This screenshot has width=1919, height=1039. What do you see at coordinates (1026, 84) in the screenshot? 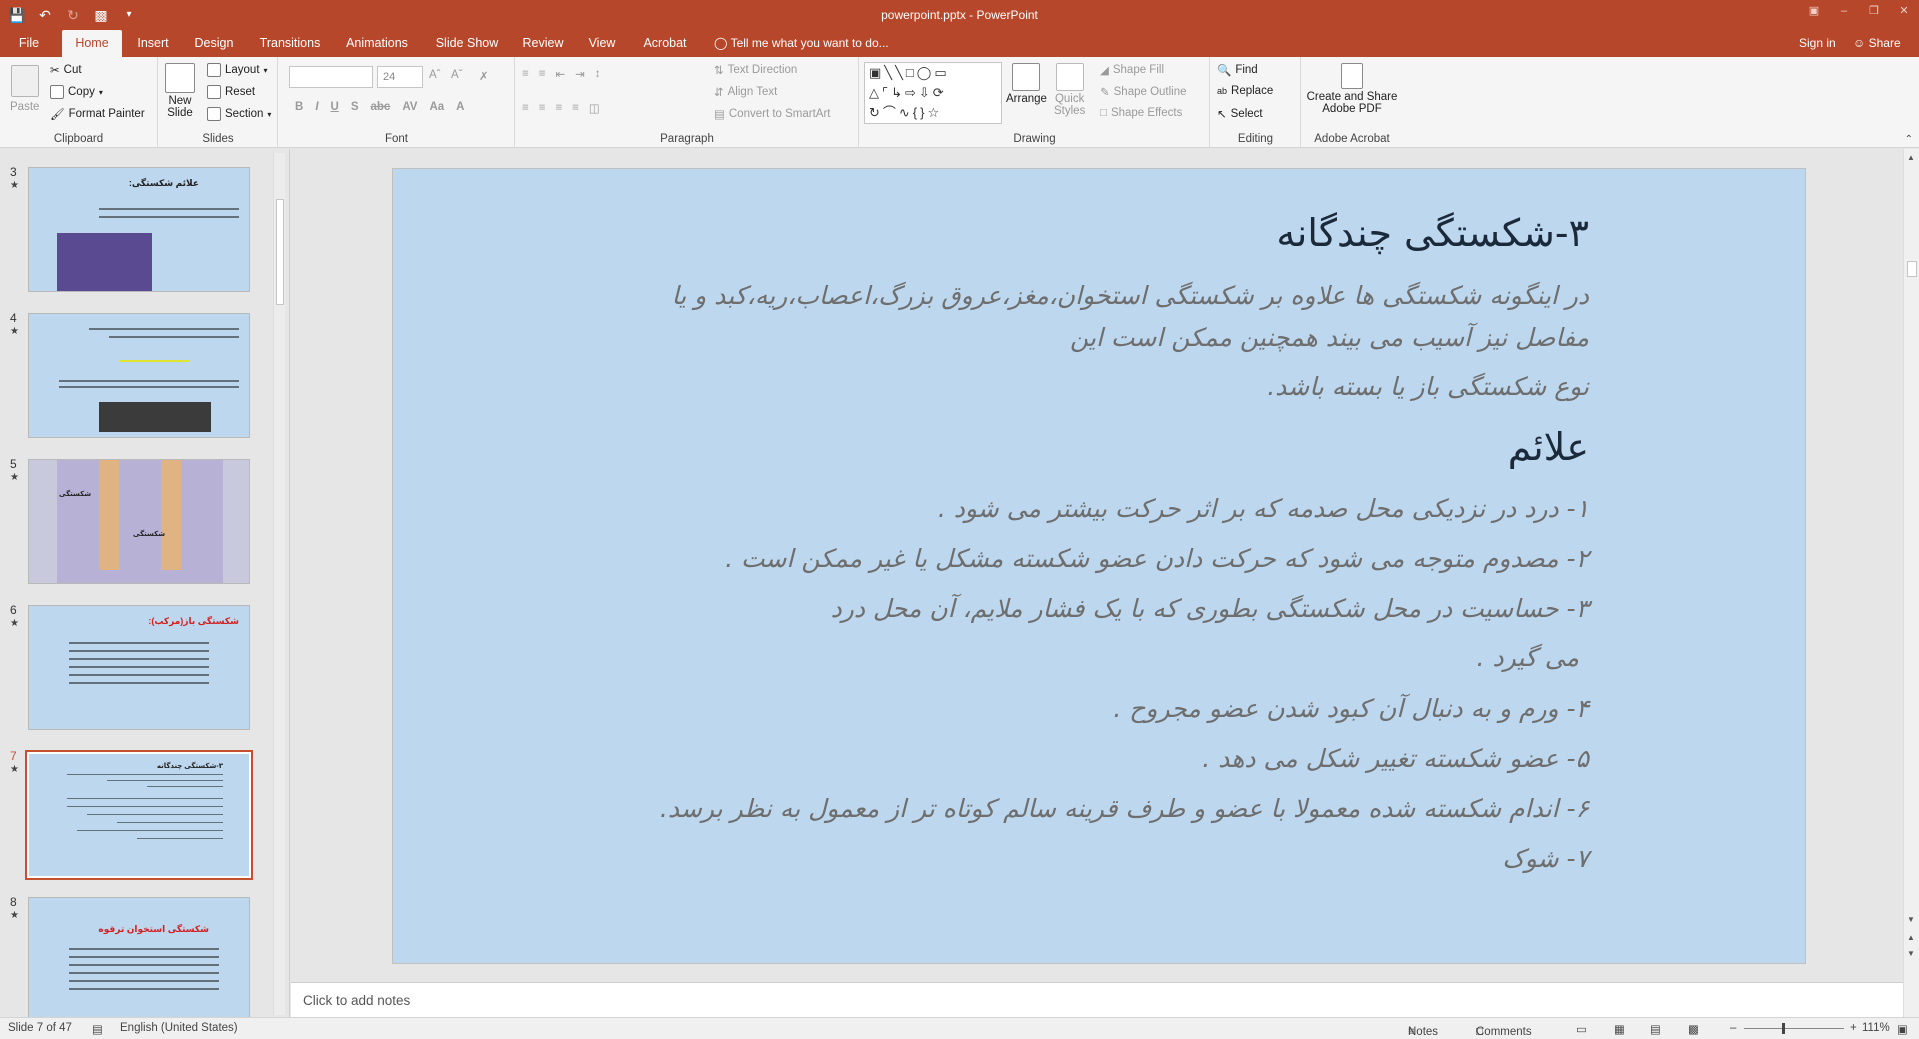
I see `arrange-button: Arrange` at bounding box center [1026, 84].